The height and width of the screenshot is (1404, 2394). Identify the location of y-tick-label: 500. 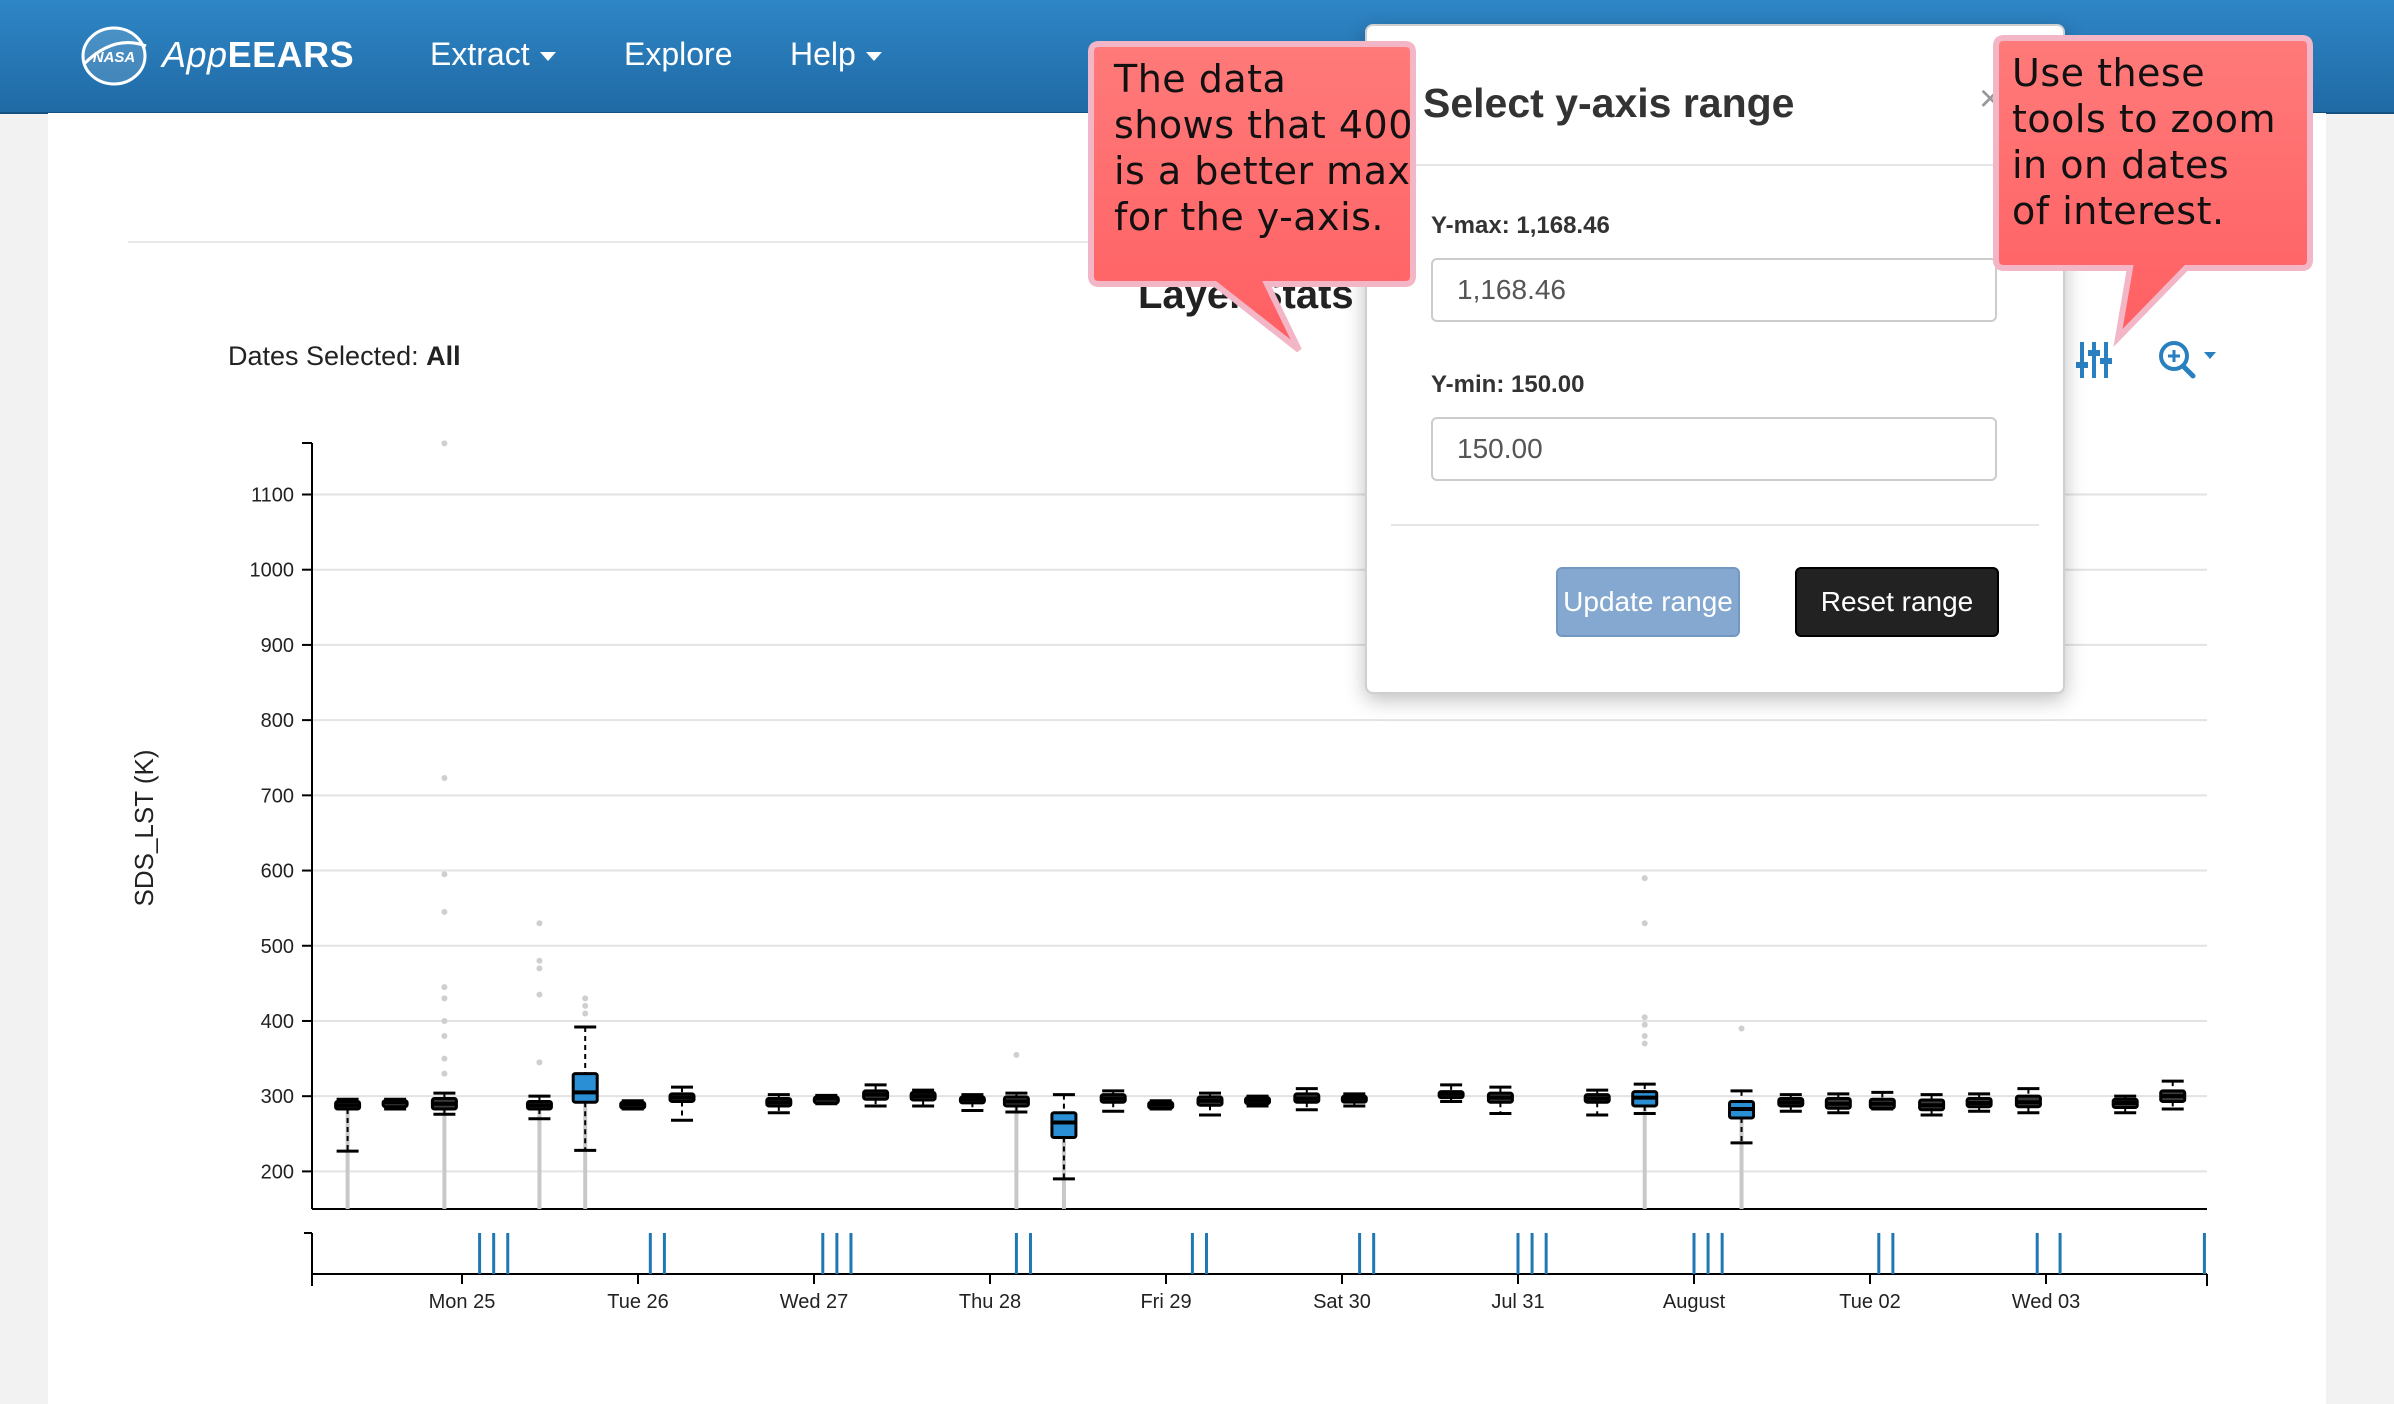
(277, 947).